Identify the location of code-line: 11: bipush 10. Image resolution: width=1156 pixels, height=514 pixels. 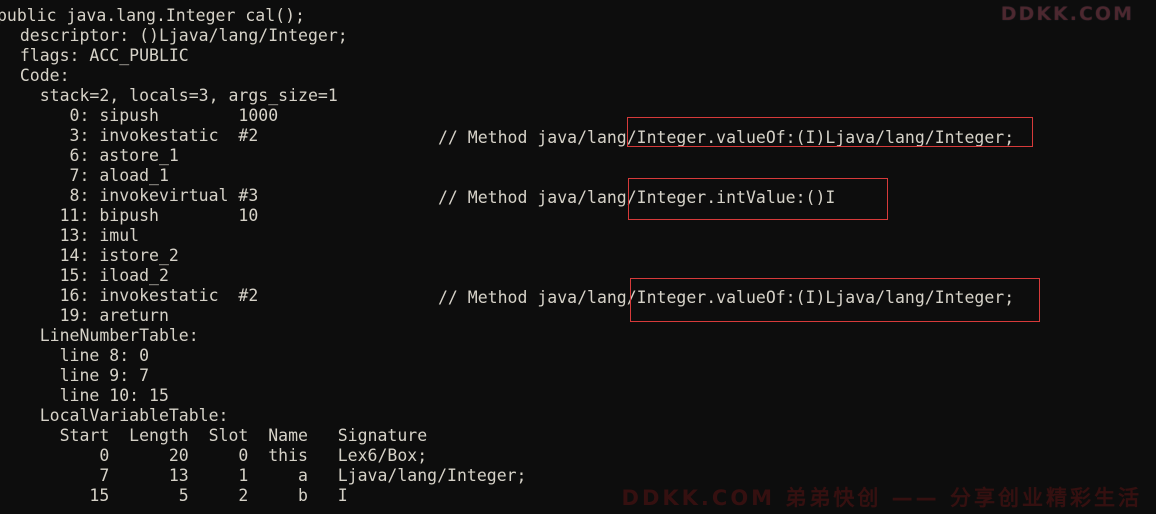
(129, 215).